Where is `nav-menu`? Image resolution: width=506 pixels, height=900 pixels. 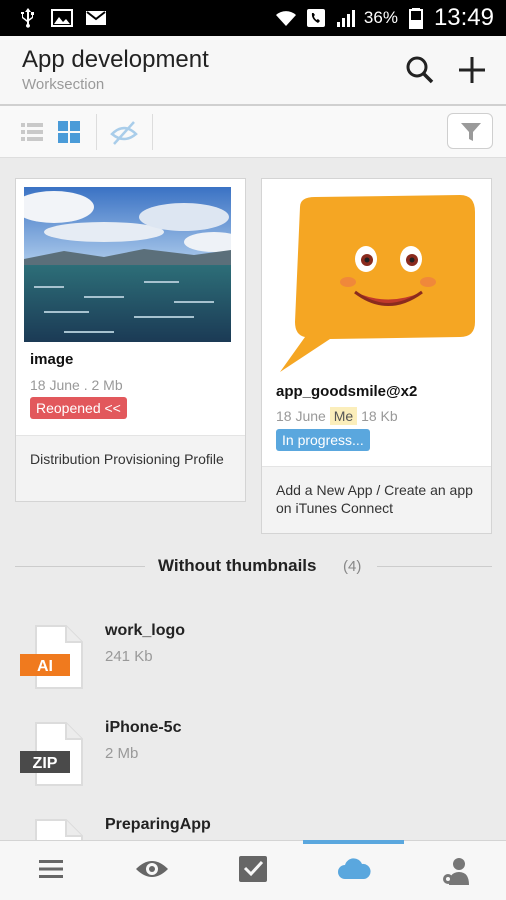 nav-menu is located at coordinates (50, 870).